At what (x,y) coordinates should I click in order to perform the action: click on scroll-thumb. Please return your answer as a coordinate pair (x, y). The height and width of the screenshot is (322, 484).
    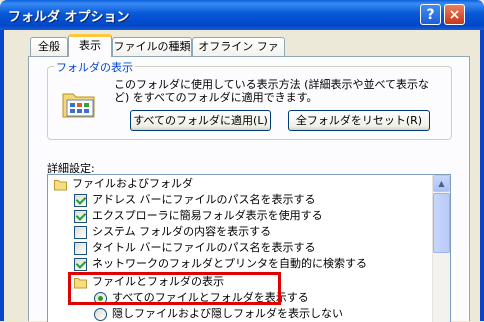
    Looking at the image, I should click on (441, 223).